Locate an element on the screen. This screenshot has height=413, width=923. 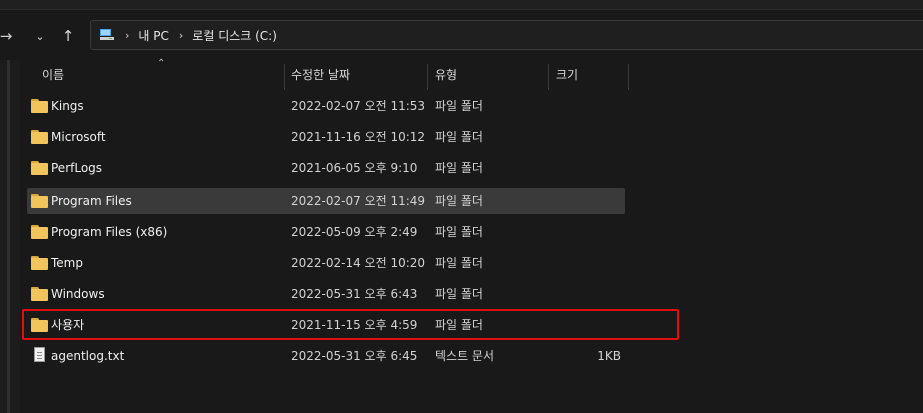
column-header: ⌃ 이름 수정한 날짜 유형 크기 is located at coordinates (471, 74).